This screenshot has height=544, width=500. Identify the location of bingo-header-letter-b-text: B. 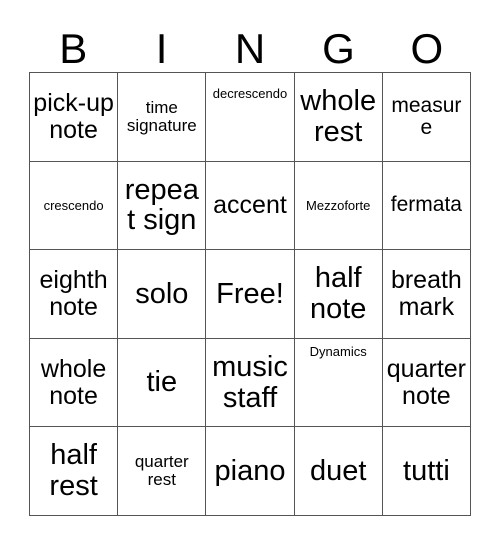
(73, 48).